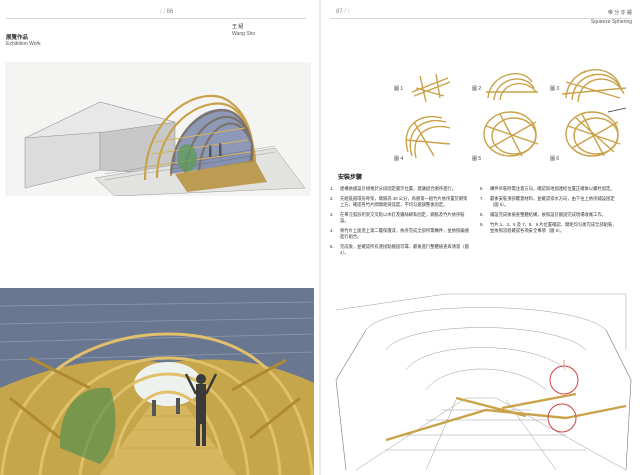 The width and height of the screenshot is (640, 475). Describe the element at coordinates (554, 159) in the screenshot. I see `figure-6-label: 圖 6` at that location.